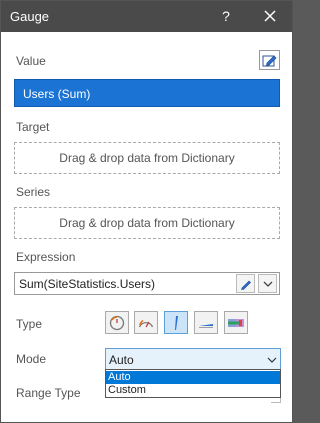  I want to click on type-linear-button, so click(176, 322).